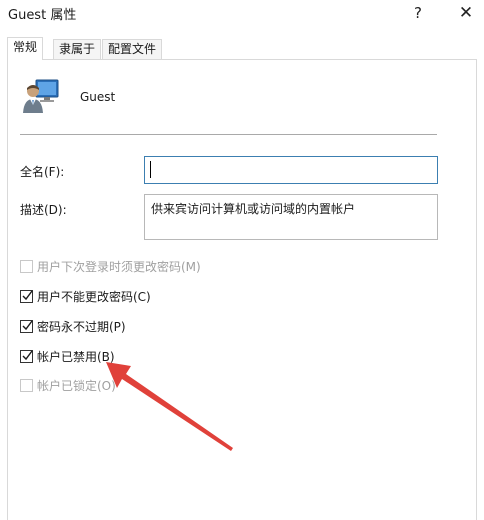  I want to click on checkbox-label: 帐户已禁用(B), so click(76, 357).